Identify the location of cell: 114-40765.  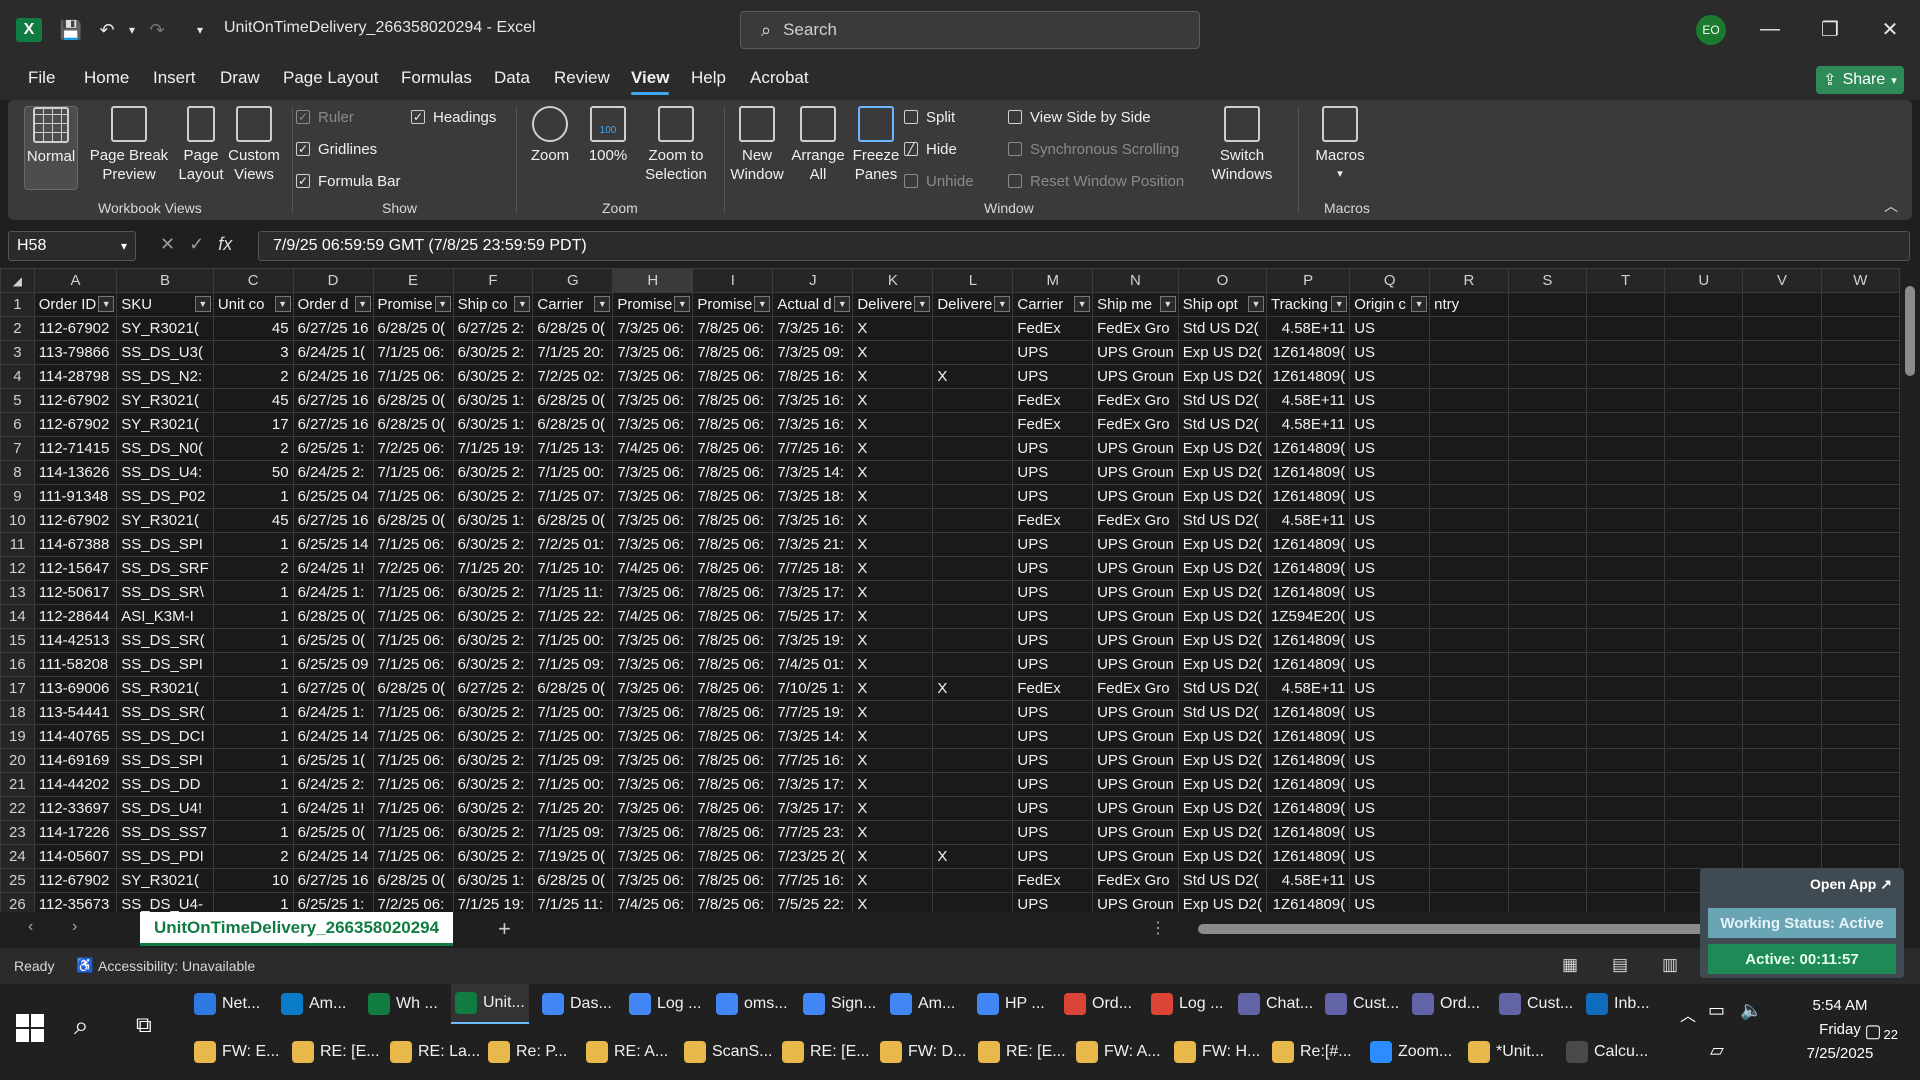
(75, 736).